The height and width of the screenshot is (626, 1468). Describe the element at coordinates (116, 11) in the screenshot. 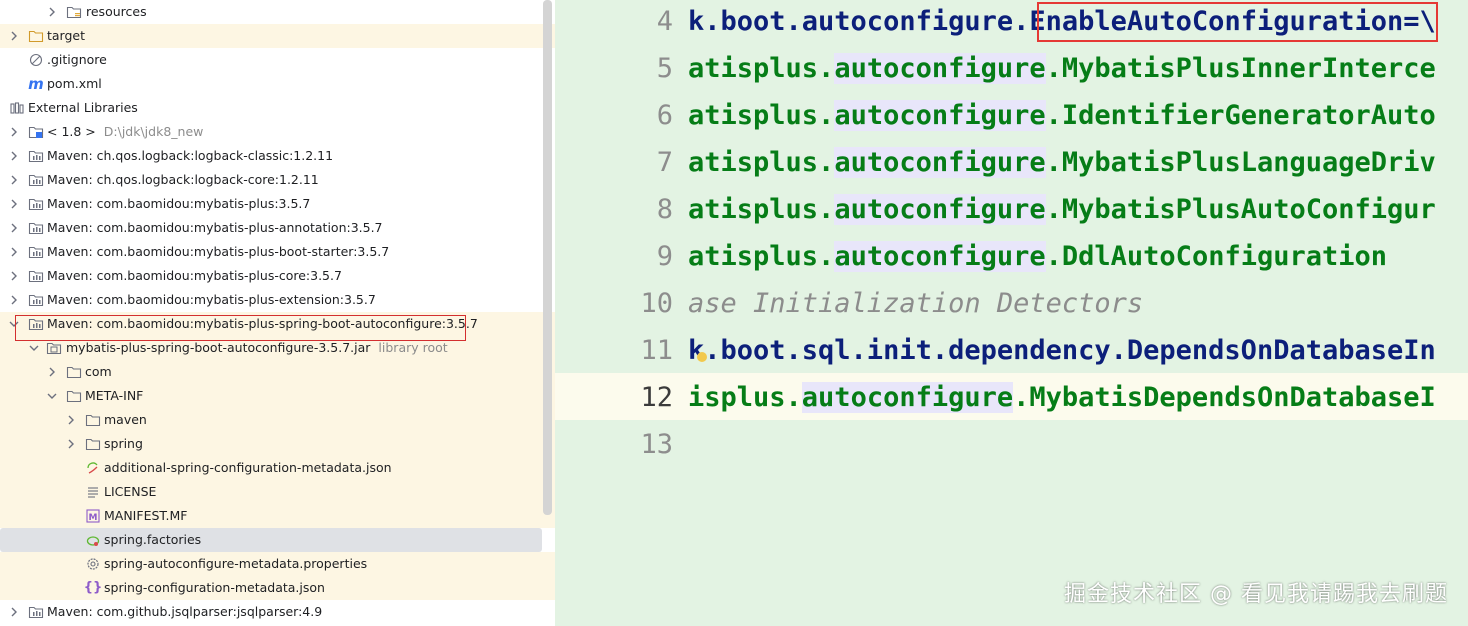

I see `tree-item-label: resources` at that location.